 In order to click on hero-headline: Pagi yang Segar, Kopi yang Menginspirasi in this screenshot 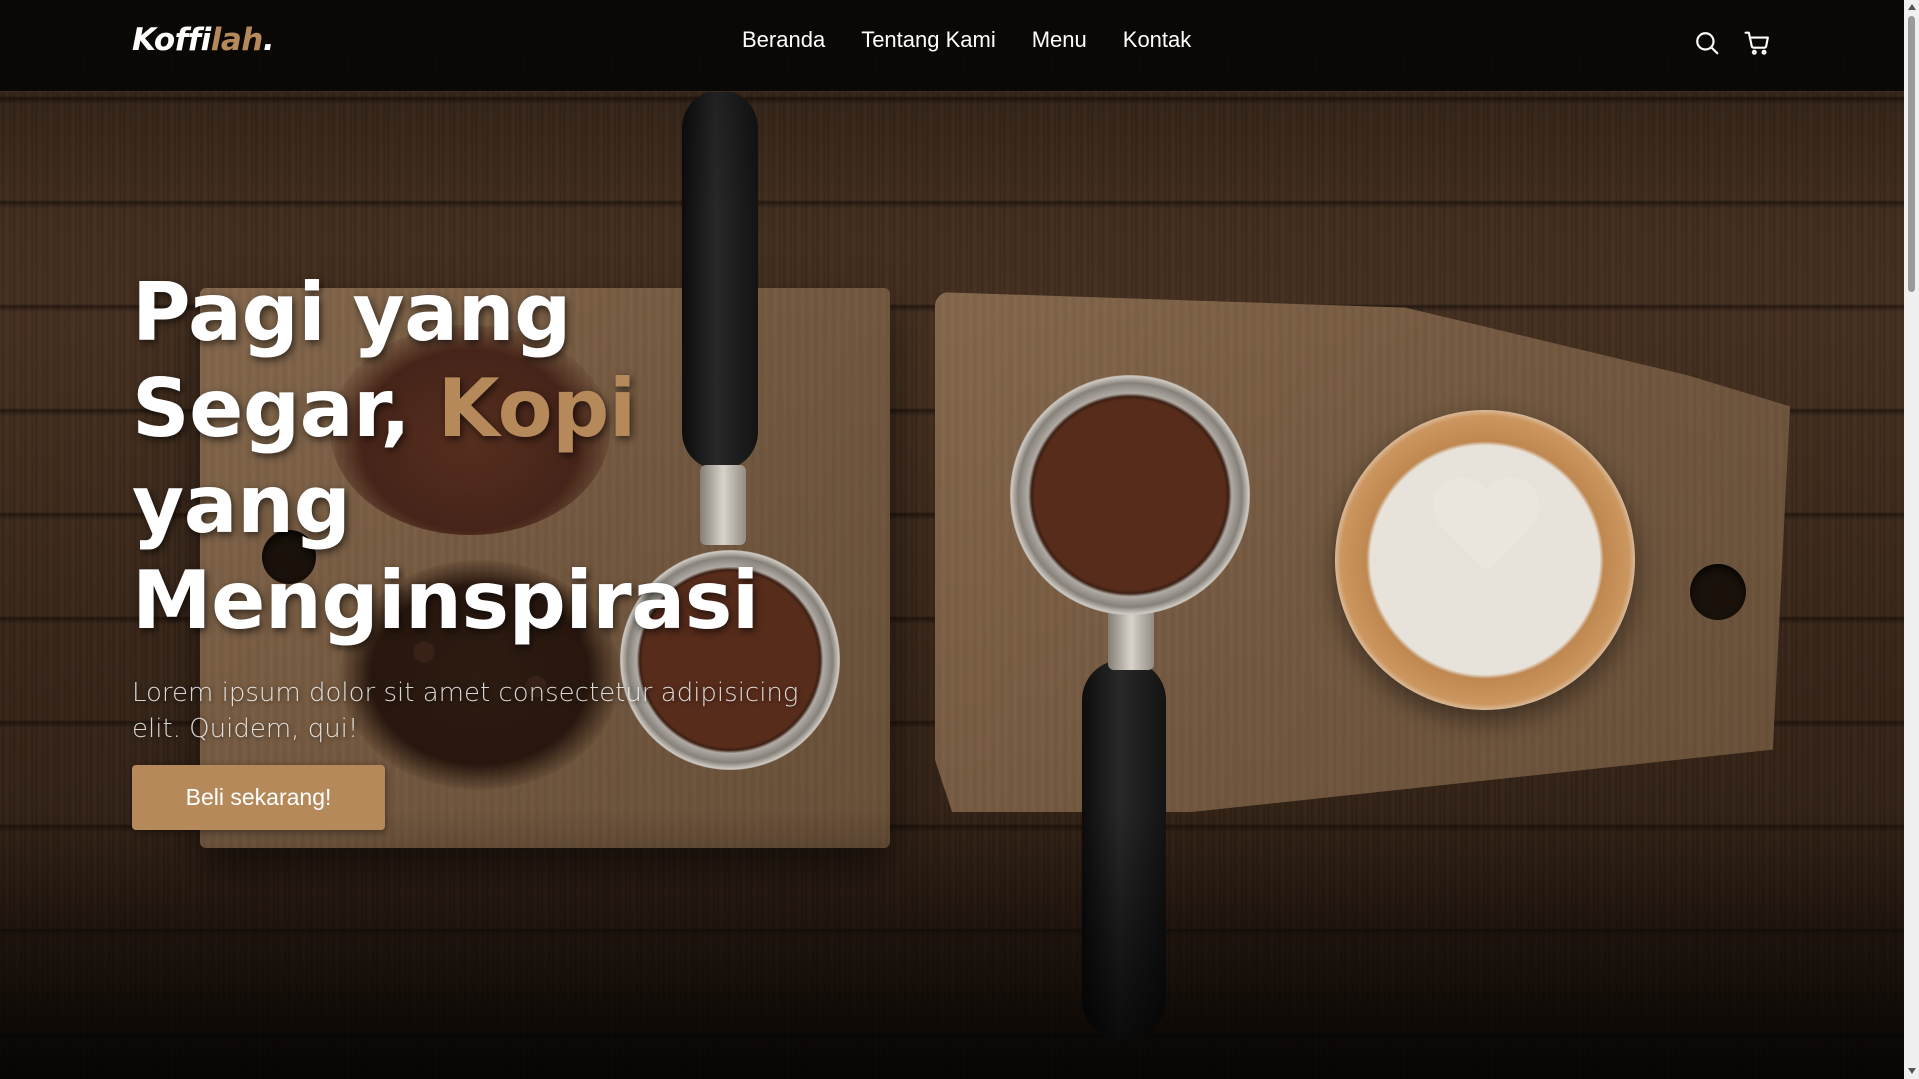, I will do `click(492, 457)`.